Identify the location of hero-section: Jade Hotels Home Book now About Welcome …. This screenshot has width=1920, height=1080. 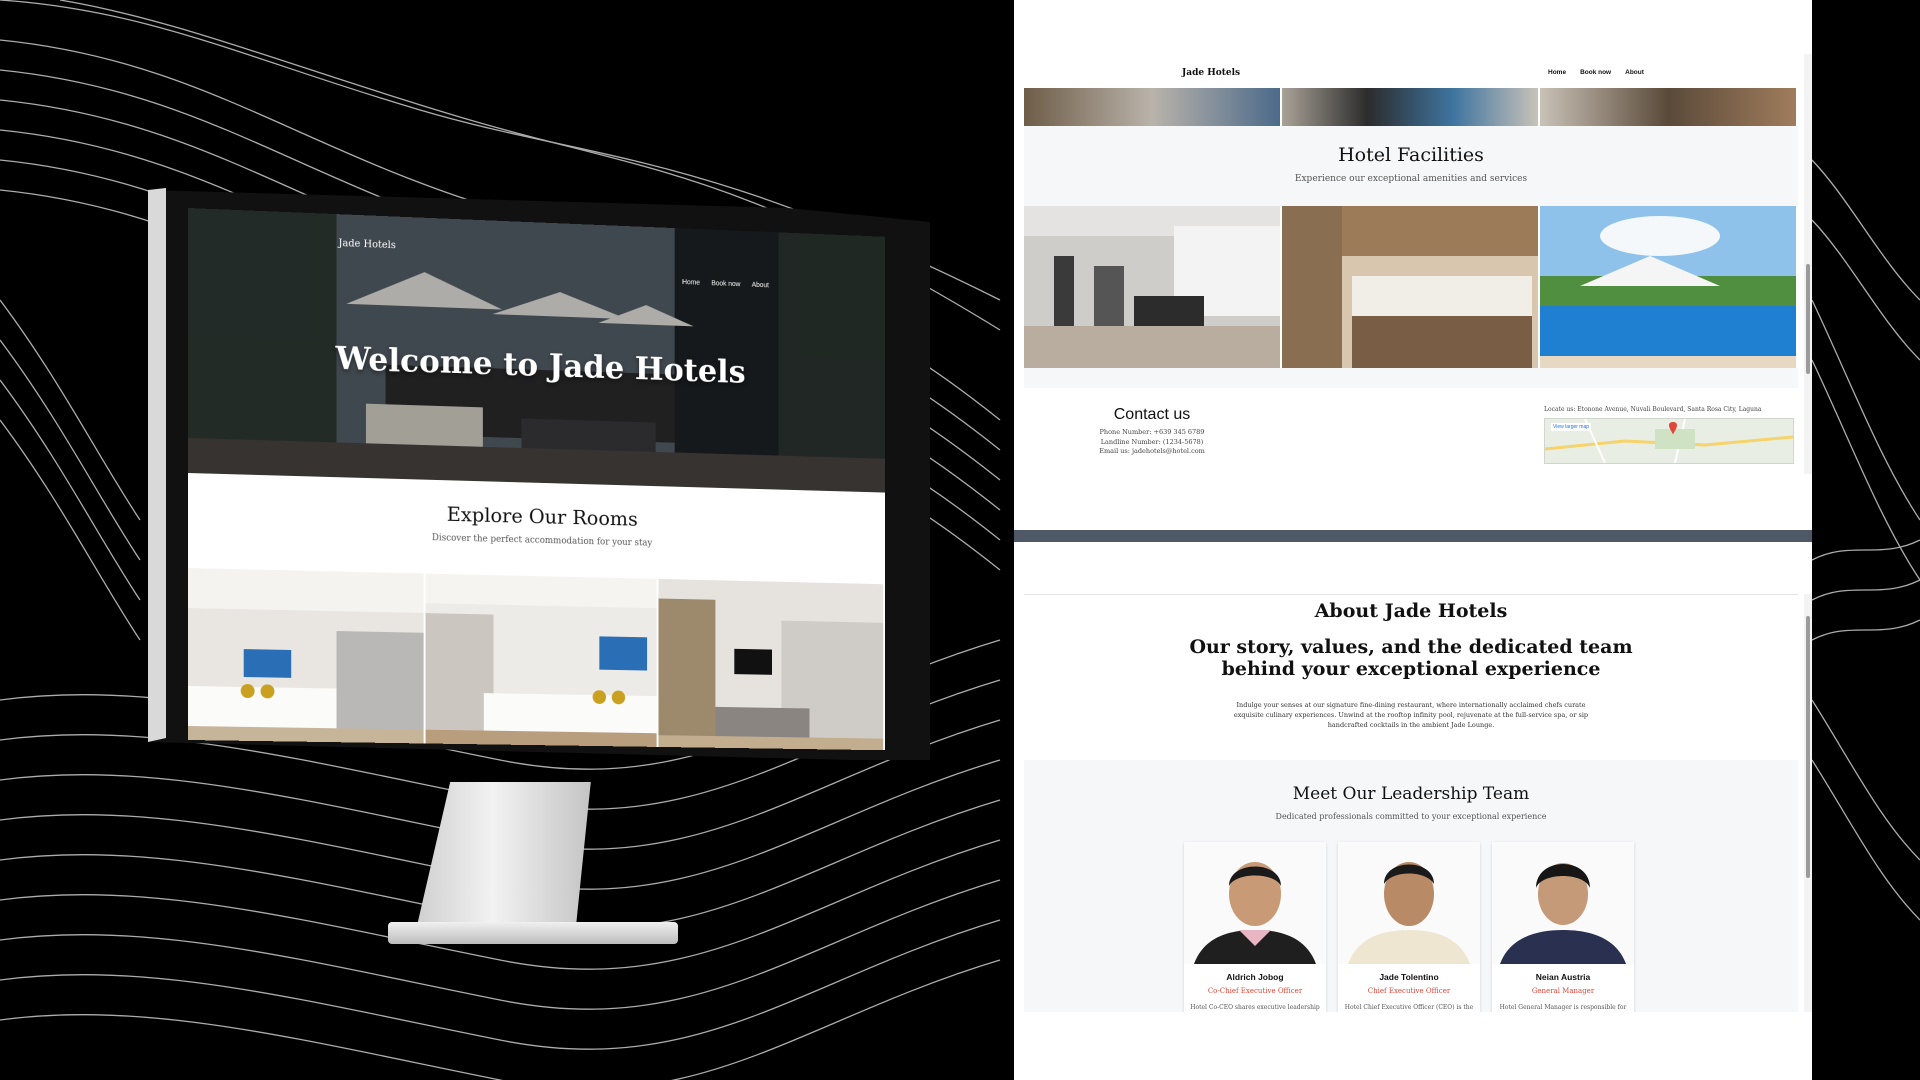
(537, 350).